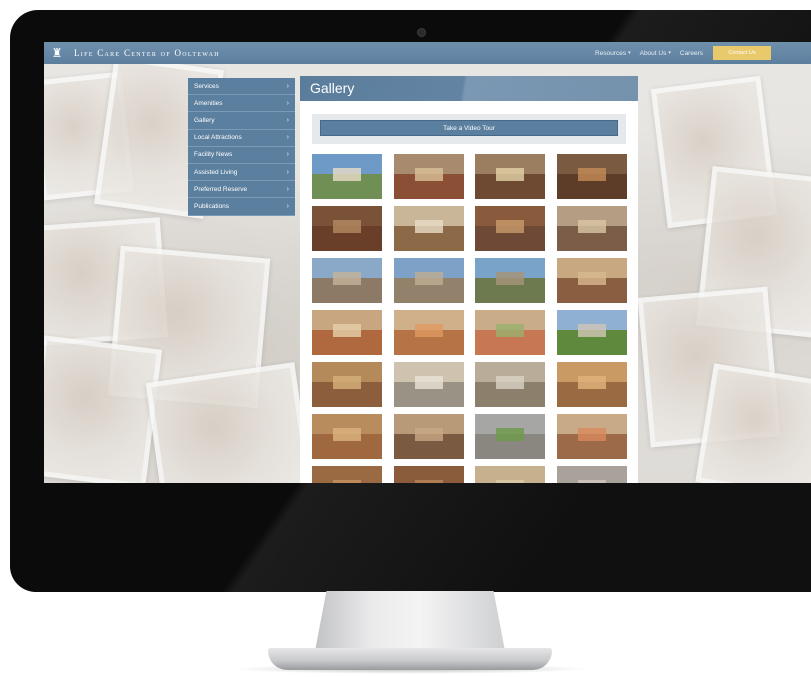  I want to click on gallery-thumbnail-courtyard-gazebo, so click(428, 280).